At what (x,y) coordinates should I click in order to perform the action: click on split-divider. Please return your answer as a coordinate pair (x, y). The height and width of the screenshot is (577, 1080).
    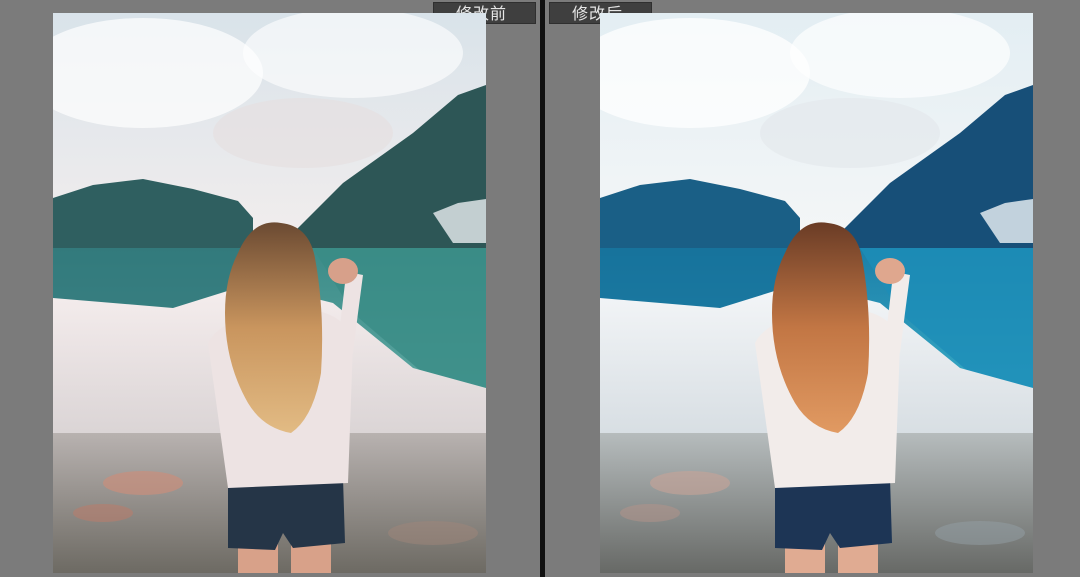
    Looking at the image, I should click on (542, 288).